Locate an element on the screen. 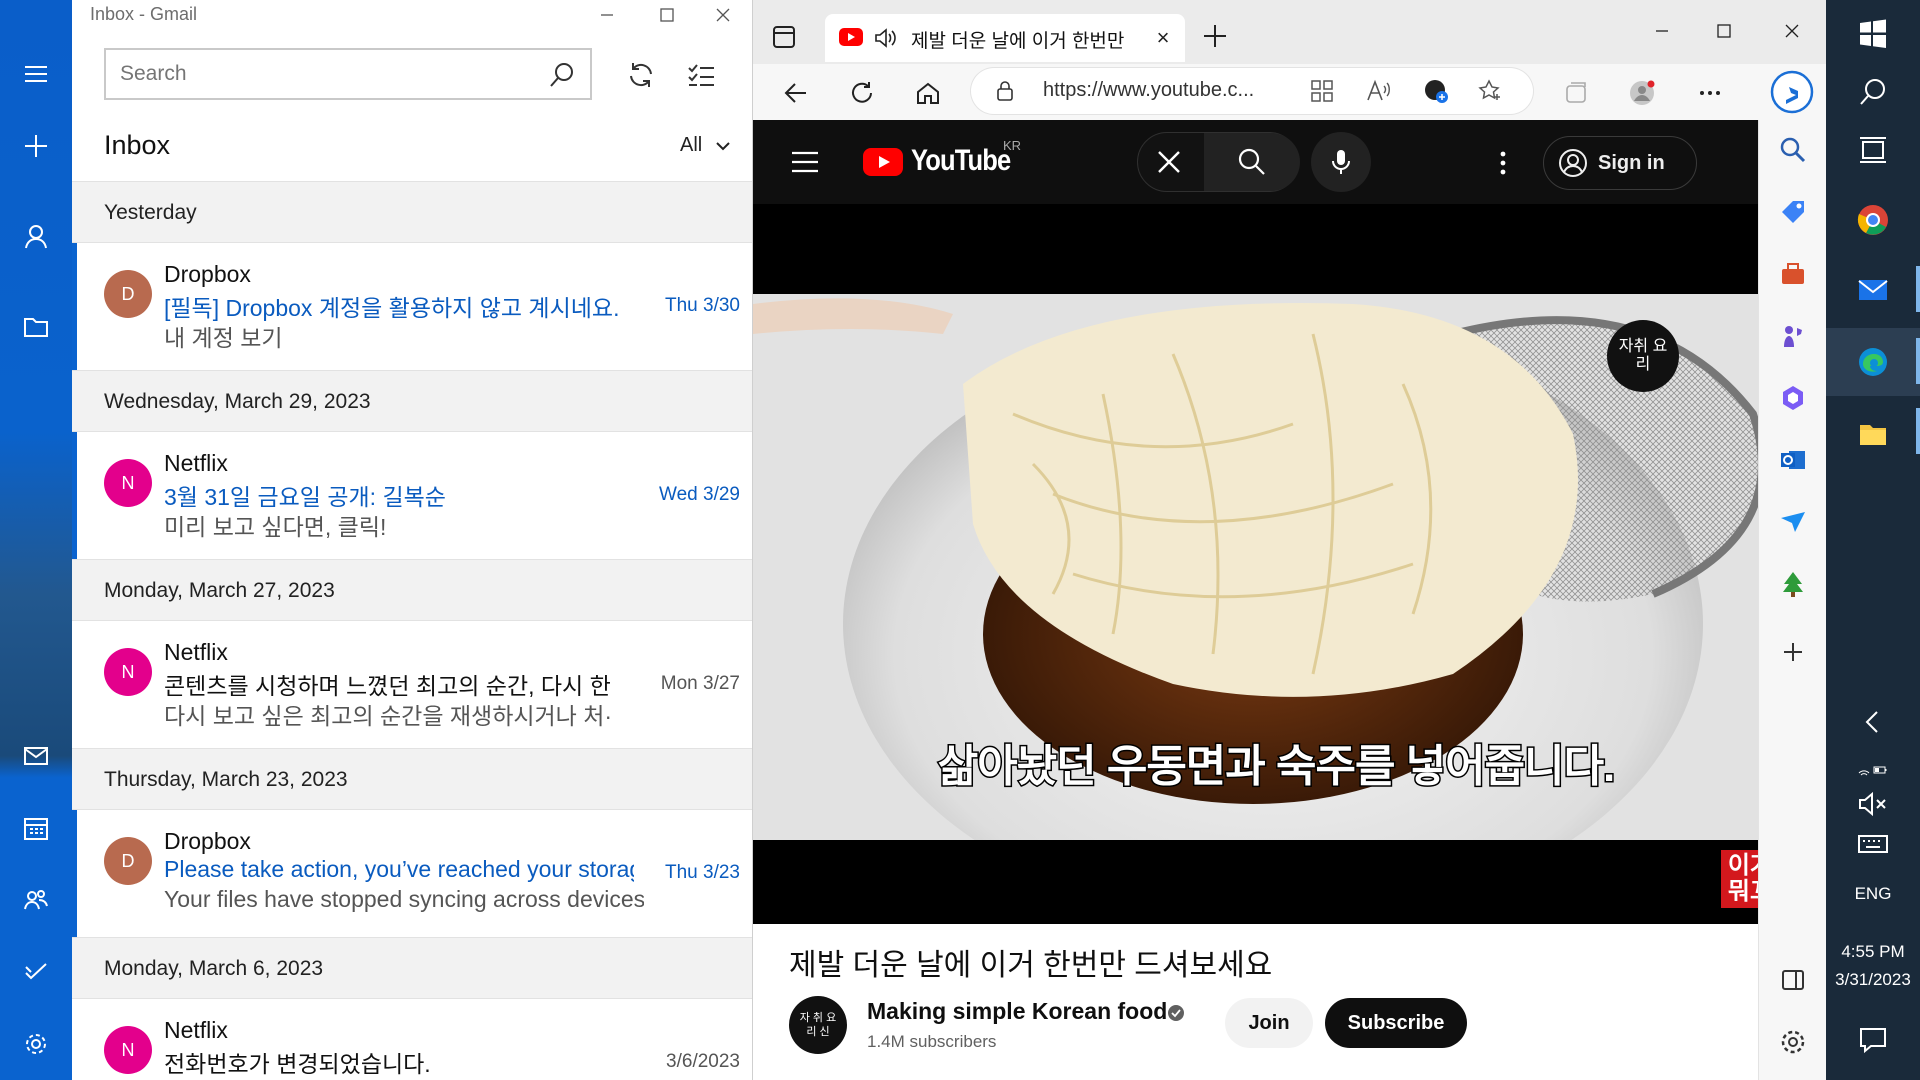 This screenshot has width=1920, height=1080. file-explorer-taskbar-button is located at coordinates (1873, 434).